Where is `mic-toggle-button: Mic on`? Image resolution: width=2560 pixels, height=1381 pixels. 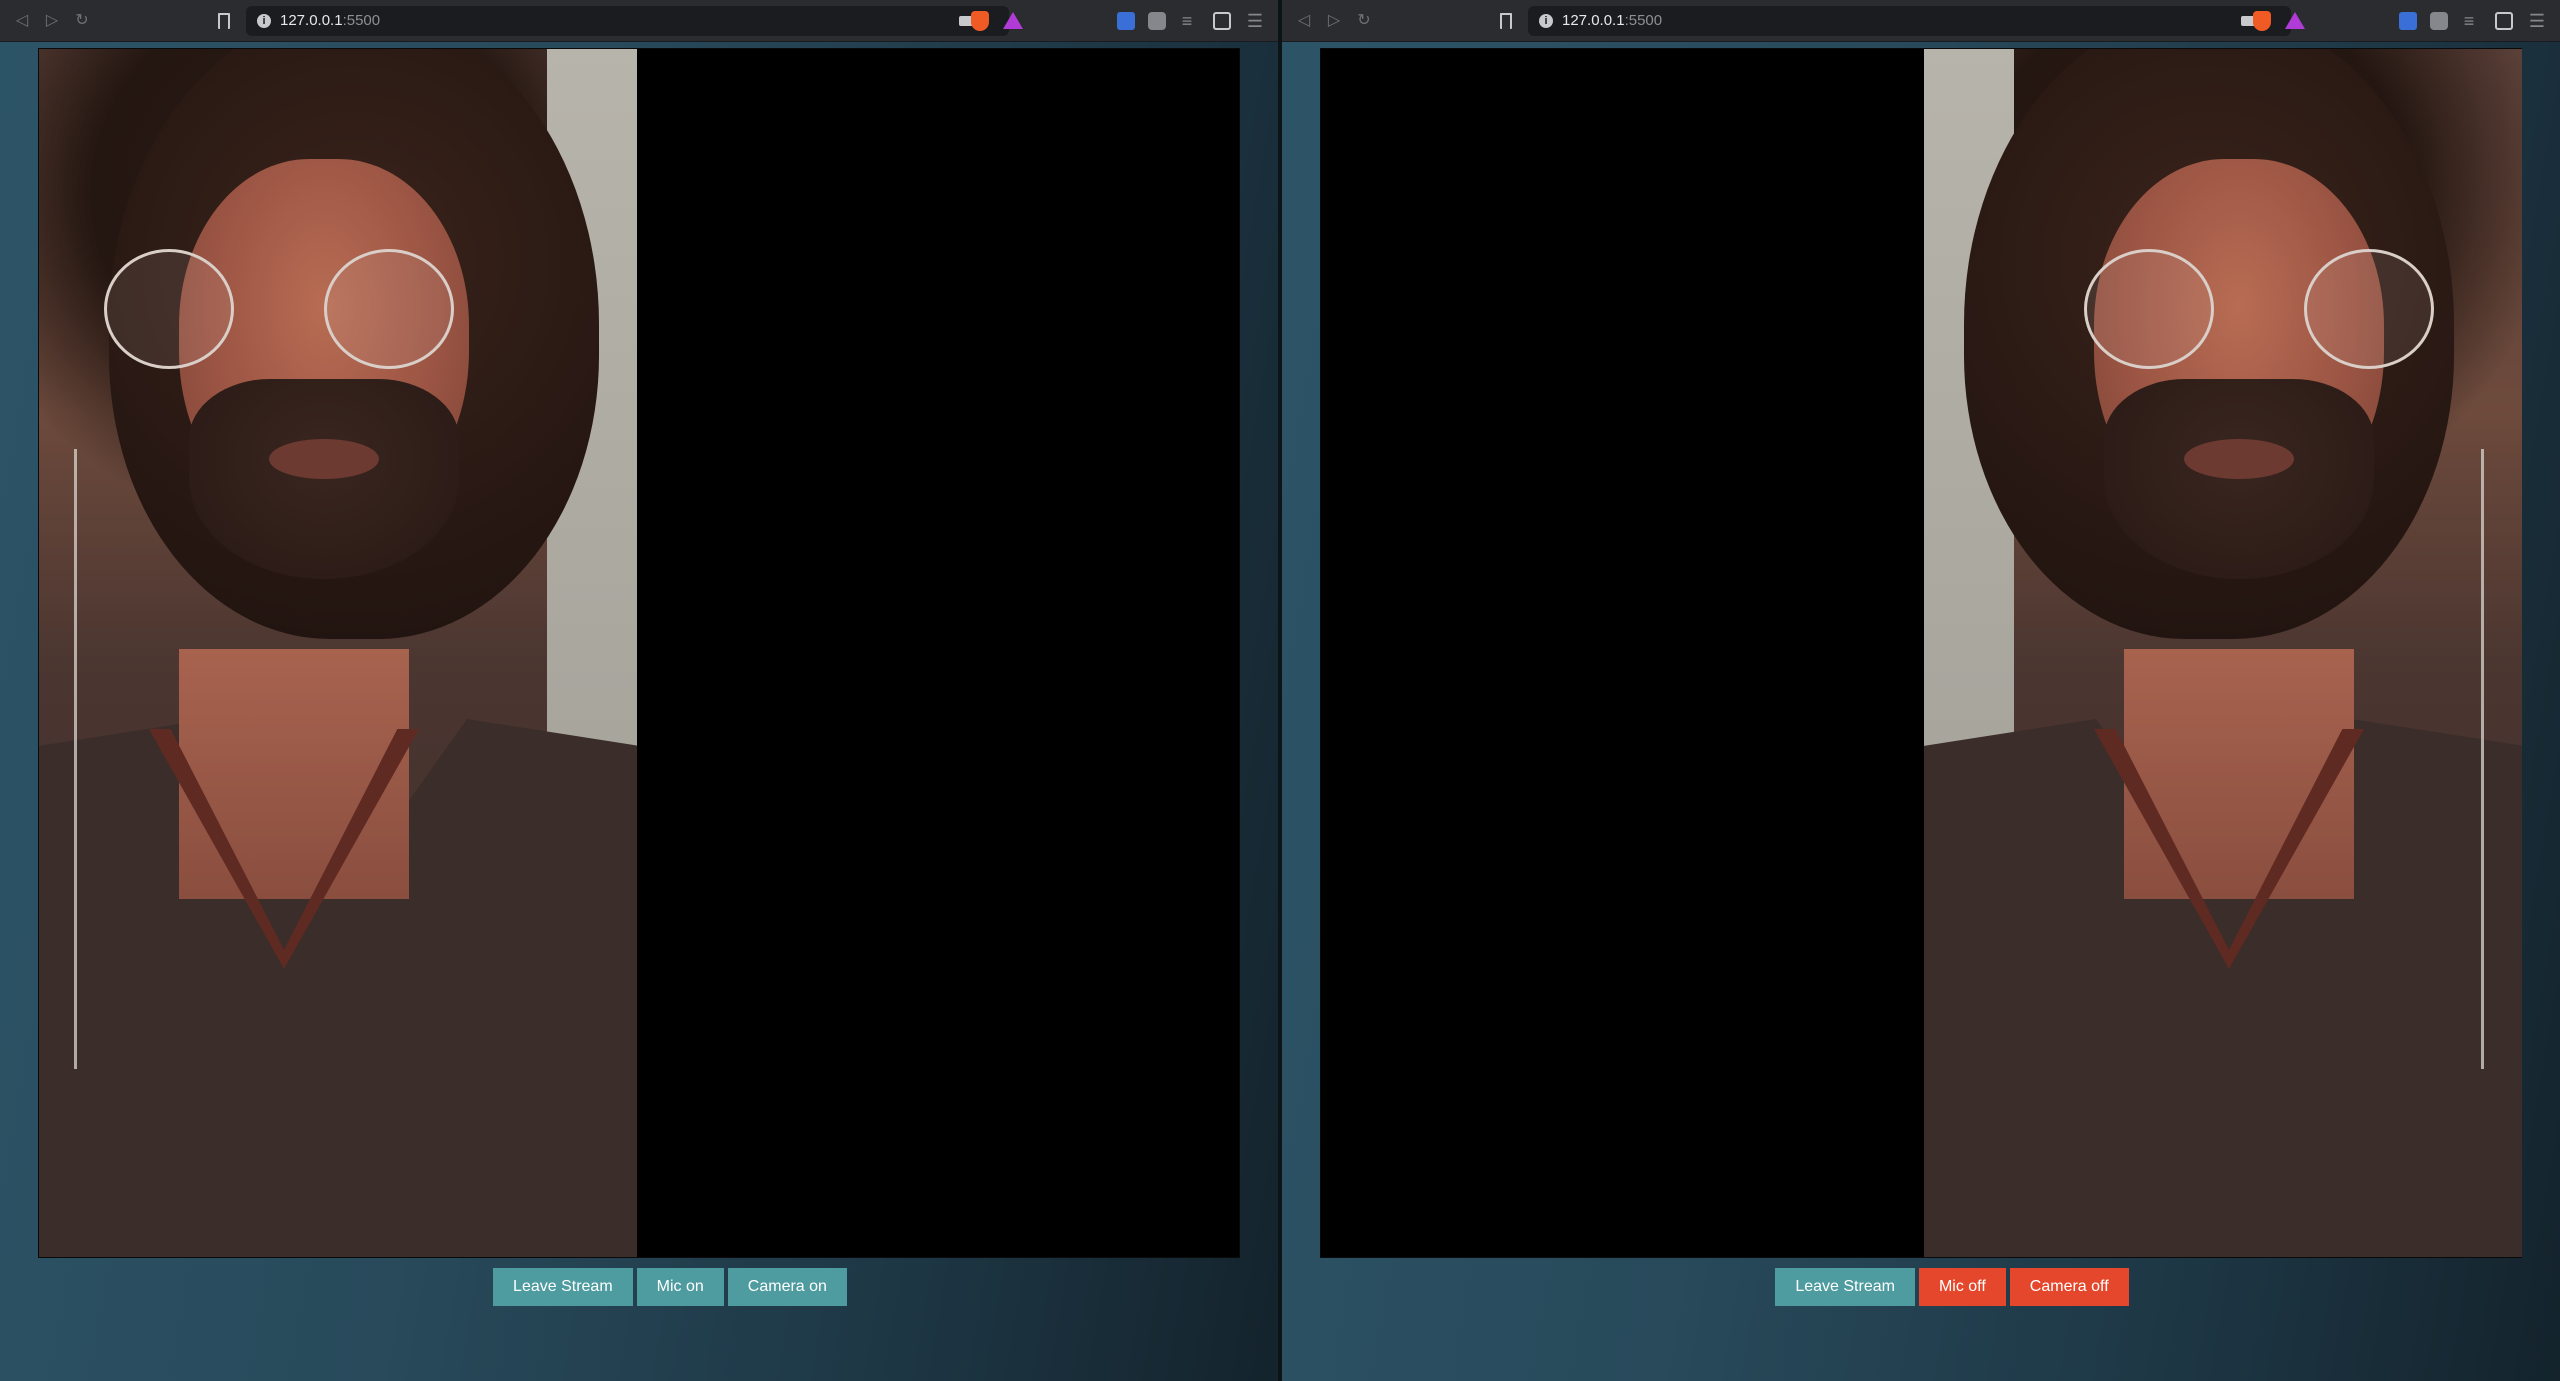
mic-toggle-button: Mic on is located at coordinates (680, 1287).